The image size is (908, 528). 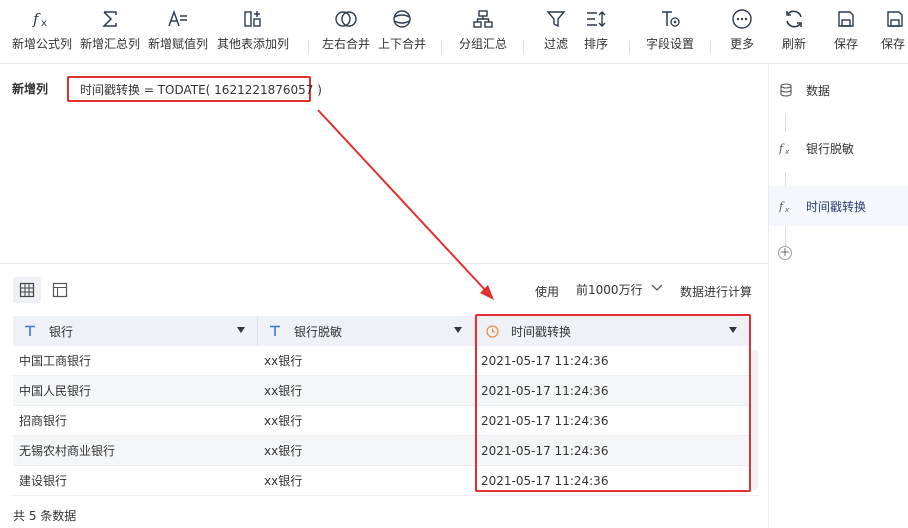 What do you see at coordinates (30, 89) in the screenshot?
I see `new-column-label: 新增列` at bounding box center [30, 89].